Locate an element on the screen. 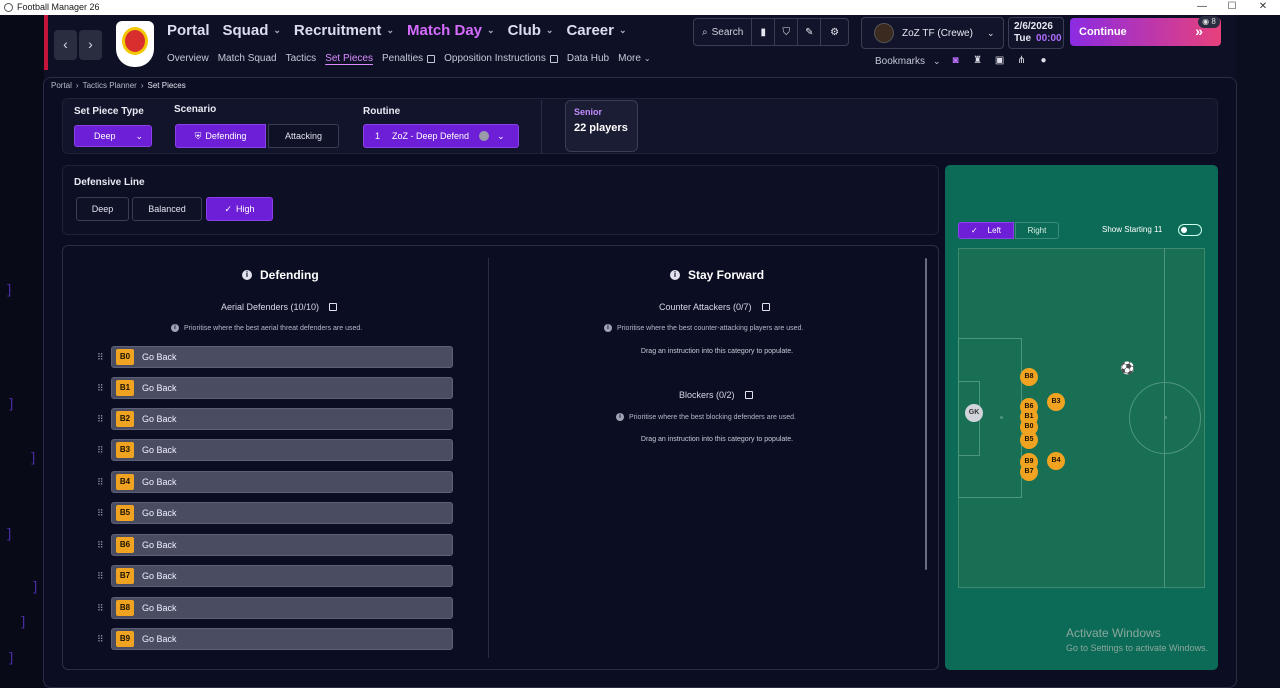 This screenshot has width=1280, height=688. pen-icon: ✎ is located at coordinates (810, 32).